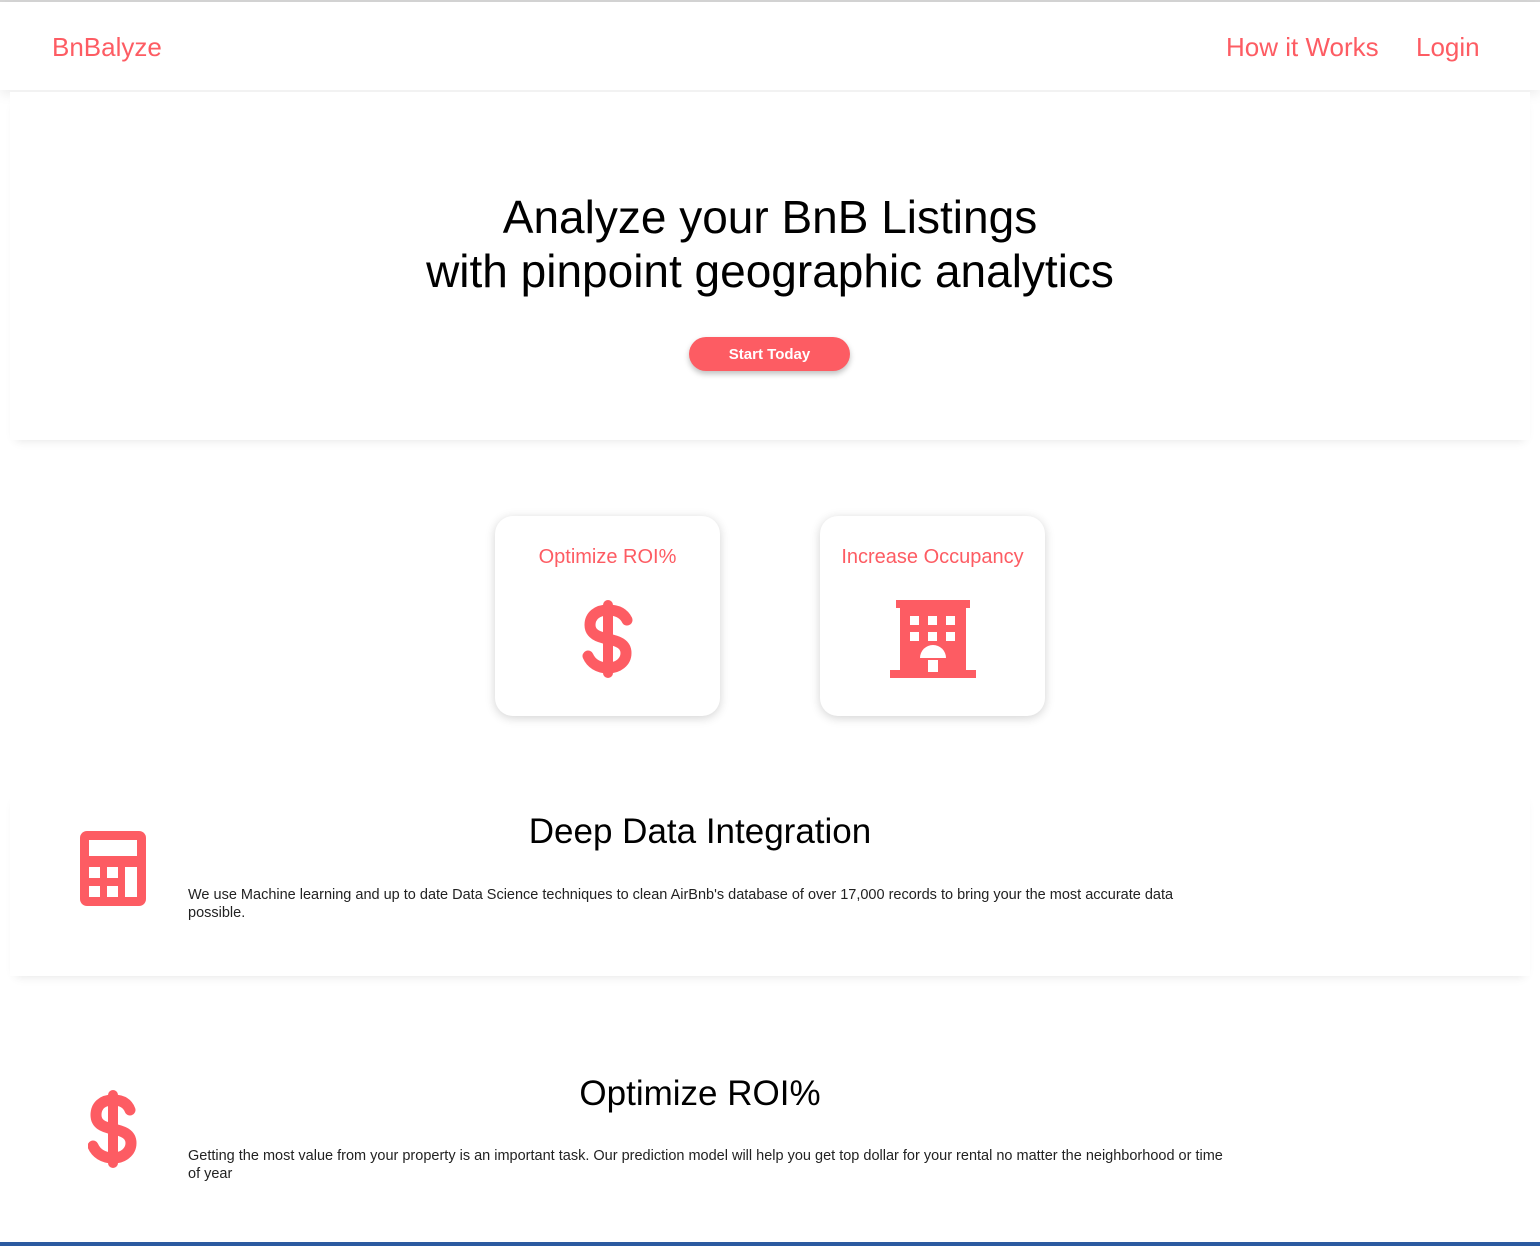  Describe the element at coordinates (770, 217) in the screenshot. I see `hero-title-line-1: Analyze your BnB Listings` at that location.